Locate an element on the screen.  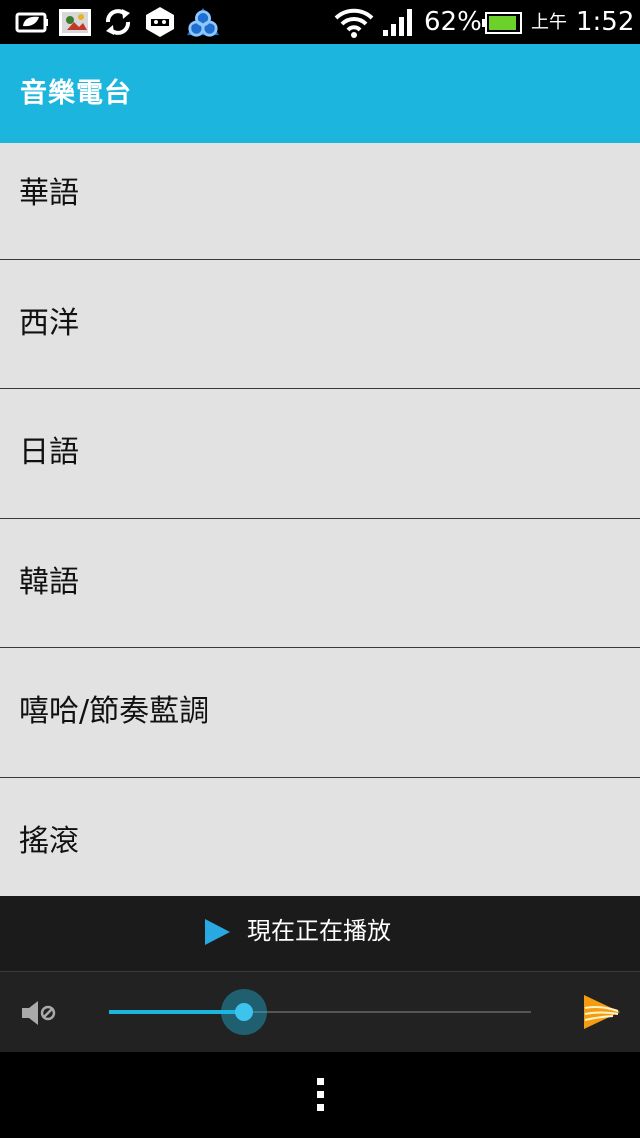
list-item-label: 韓語 is located at coordinates (49, 582).